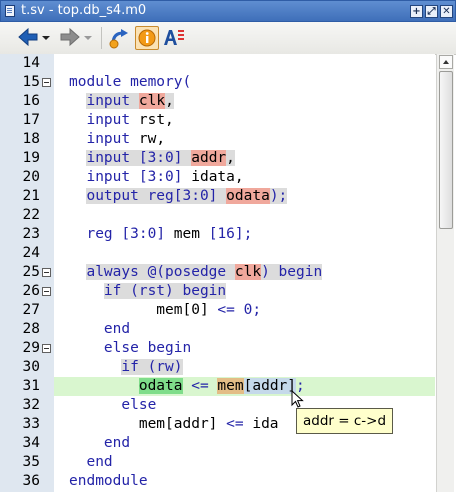 Image resolution: width=456 pixels, height=492 pixels. I want to click on vertical-scrollbar, so click(445, 273).